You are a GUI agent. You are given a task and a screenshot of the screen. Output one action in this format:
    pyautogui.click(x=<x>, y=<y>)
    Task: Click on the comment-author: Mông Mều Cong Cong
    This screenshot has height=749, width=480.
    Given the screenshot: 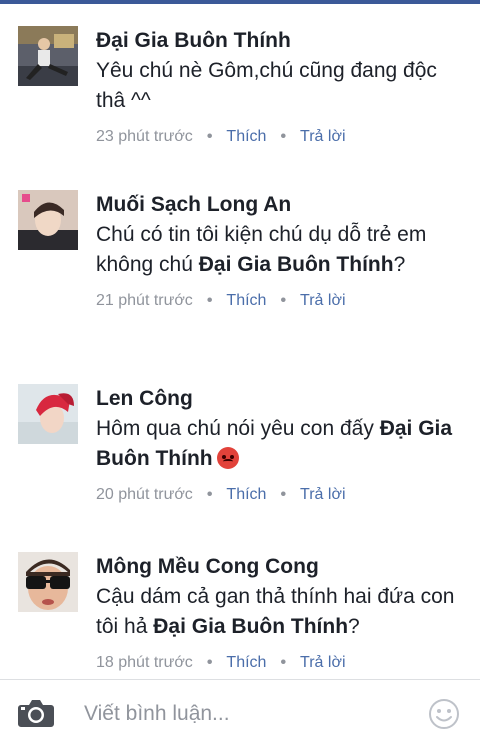 What is the action you would take?
    pyautogui.click(x=282, y=567)
    